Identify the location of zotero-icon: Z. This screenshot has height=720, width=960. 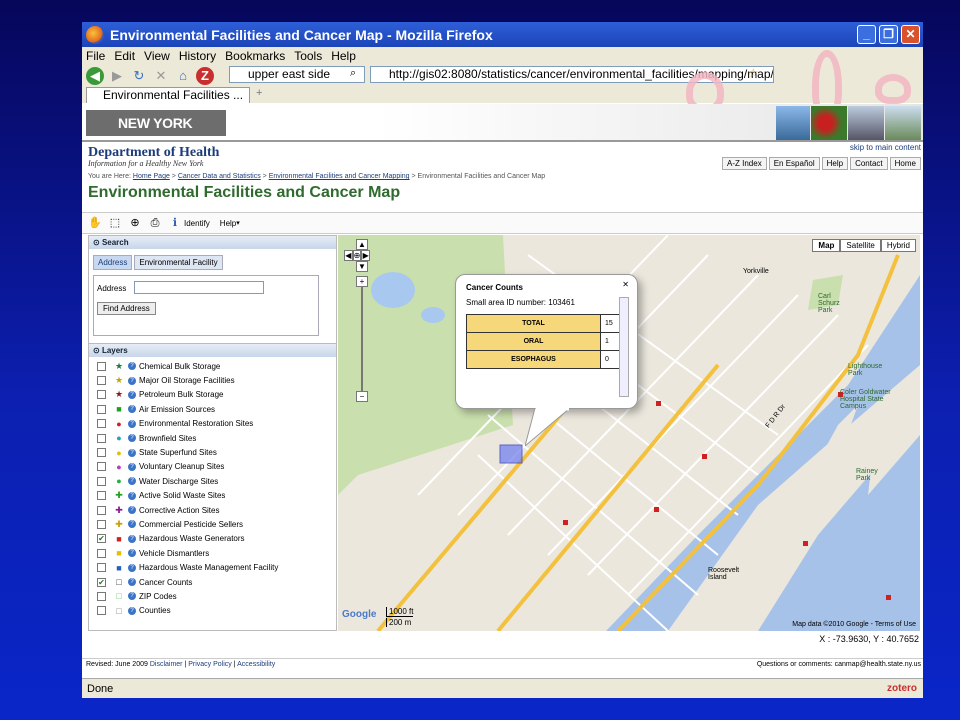
(205, 76).